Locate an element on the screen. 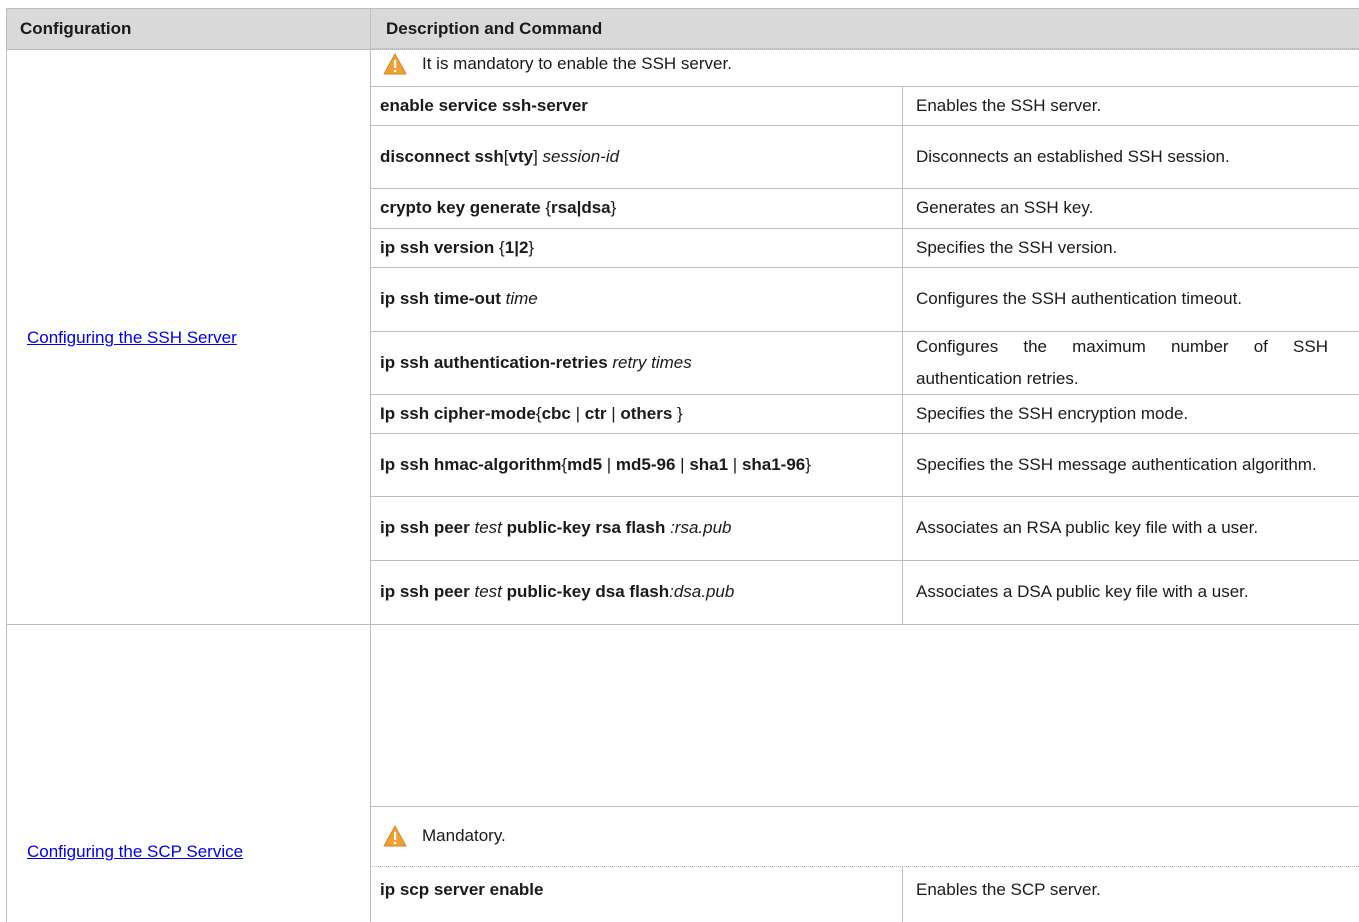  description-cell: Specifies the SSH encryption mode. is located at coordinates (1122, 413).